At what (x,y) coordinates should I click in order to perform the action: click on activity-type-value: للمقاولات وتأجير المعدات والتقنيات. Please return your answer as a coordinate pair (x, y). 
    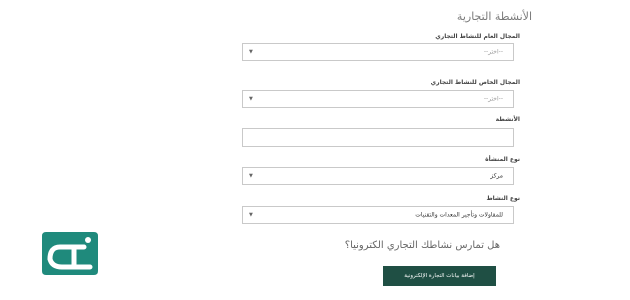
    Looking at the image, I should click on (459, 215).